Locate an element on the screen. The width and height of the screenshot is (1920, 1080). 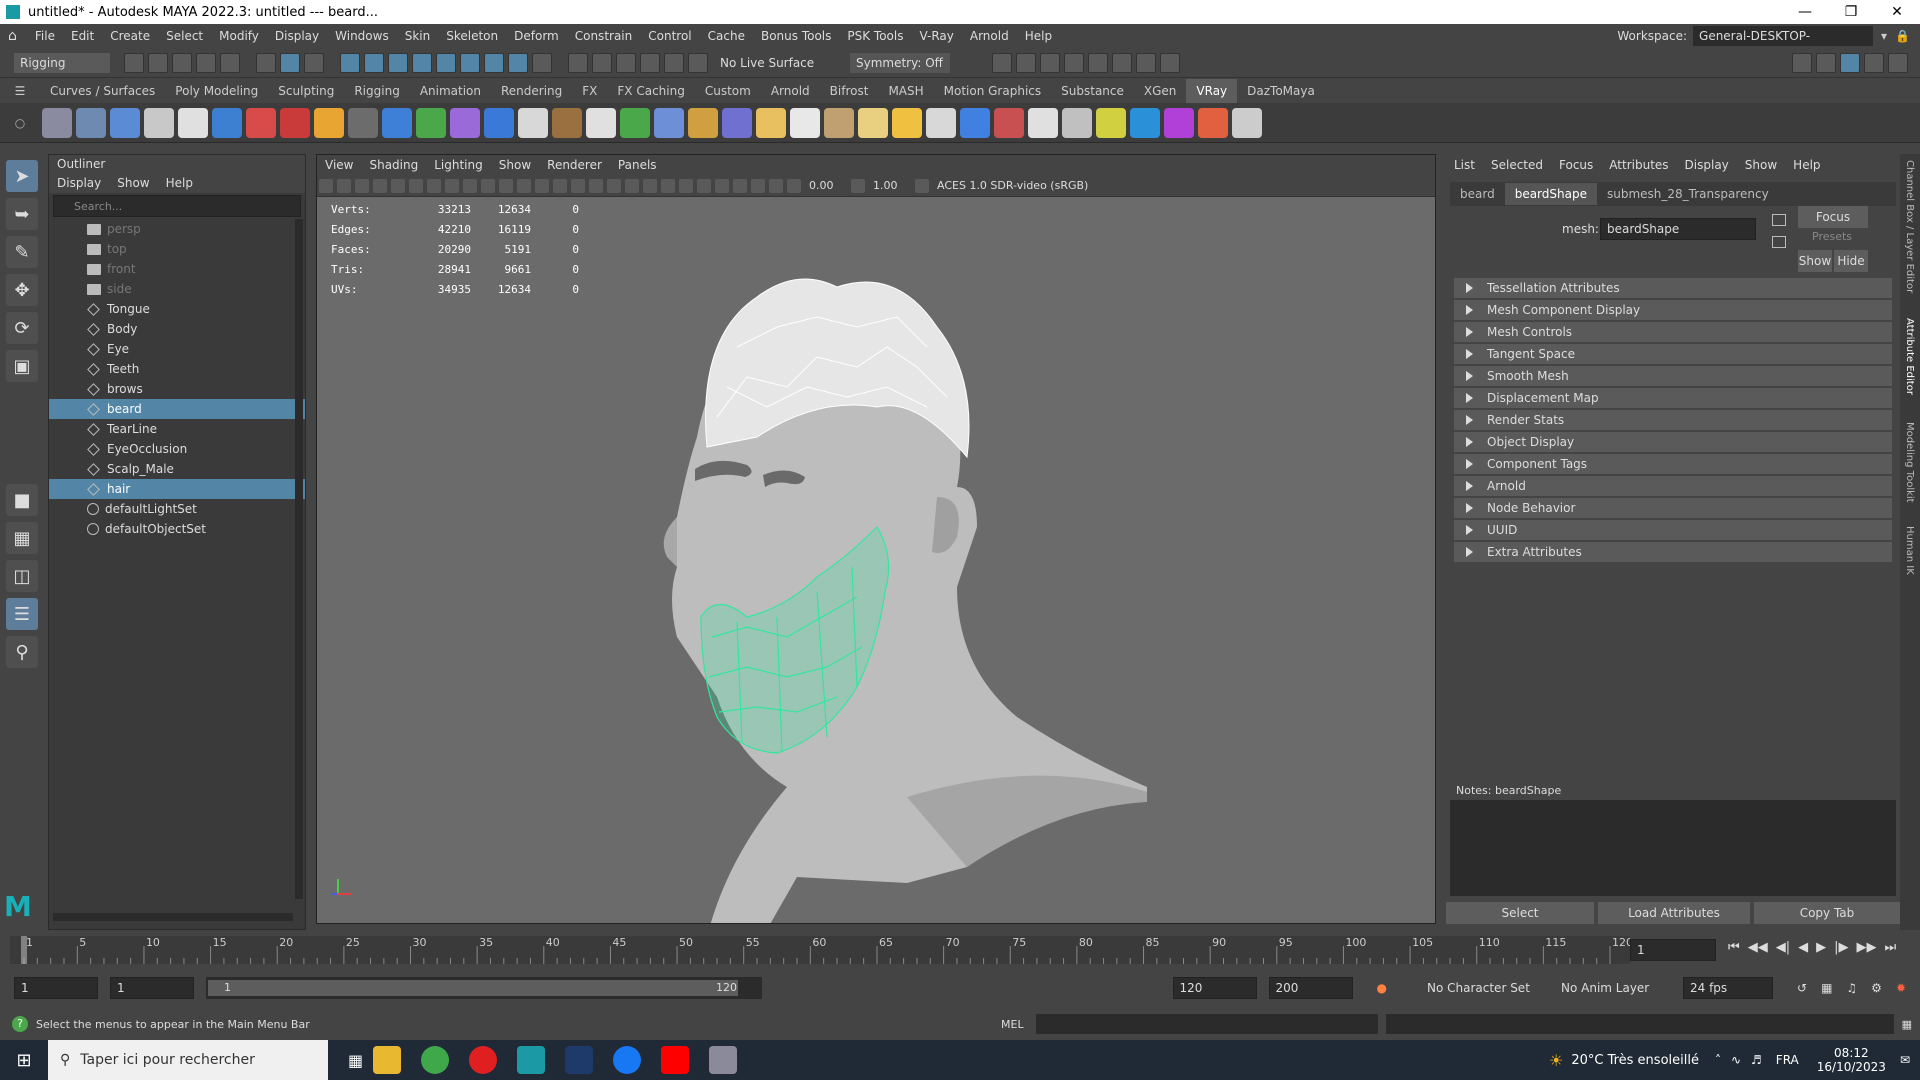
step-forward-key-icon: |▶ is located at coordinates (1841, 947).